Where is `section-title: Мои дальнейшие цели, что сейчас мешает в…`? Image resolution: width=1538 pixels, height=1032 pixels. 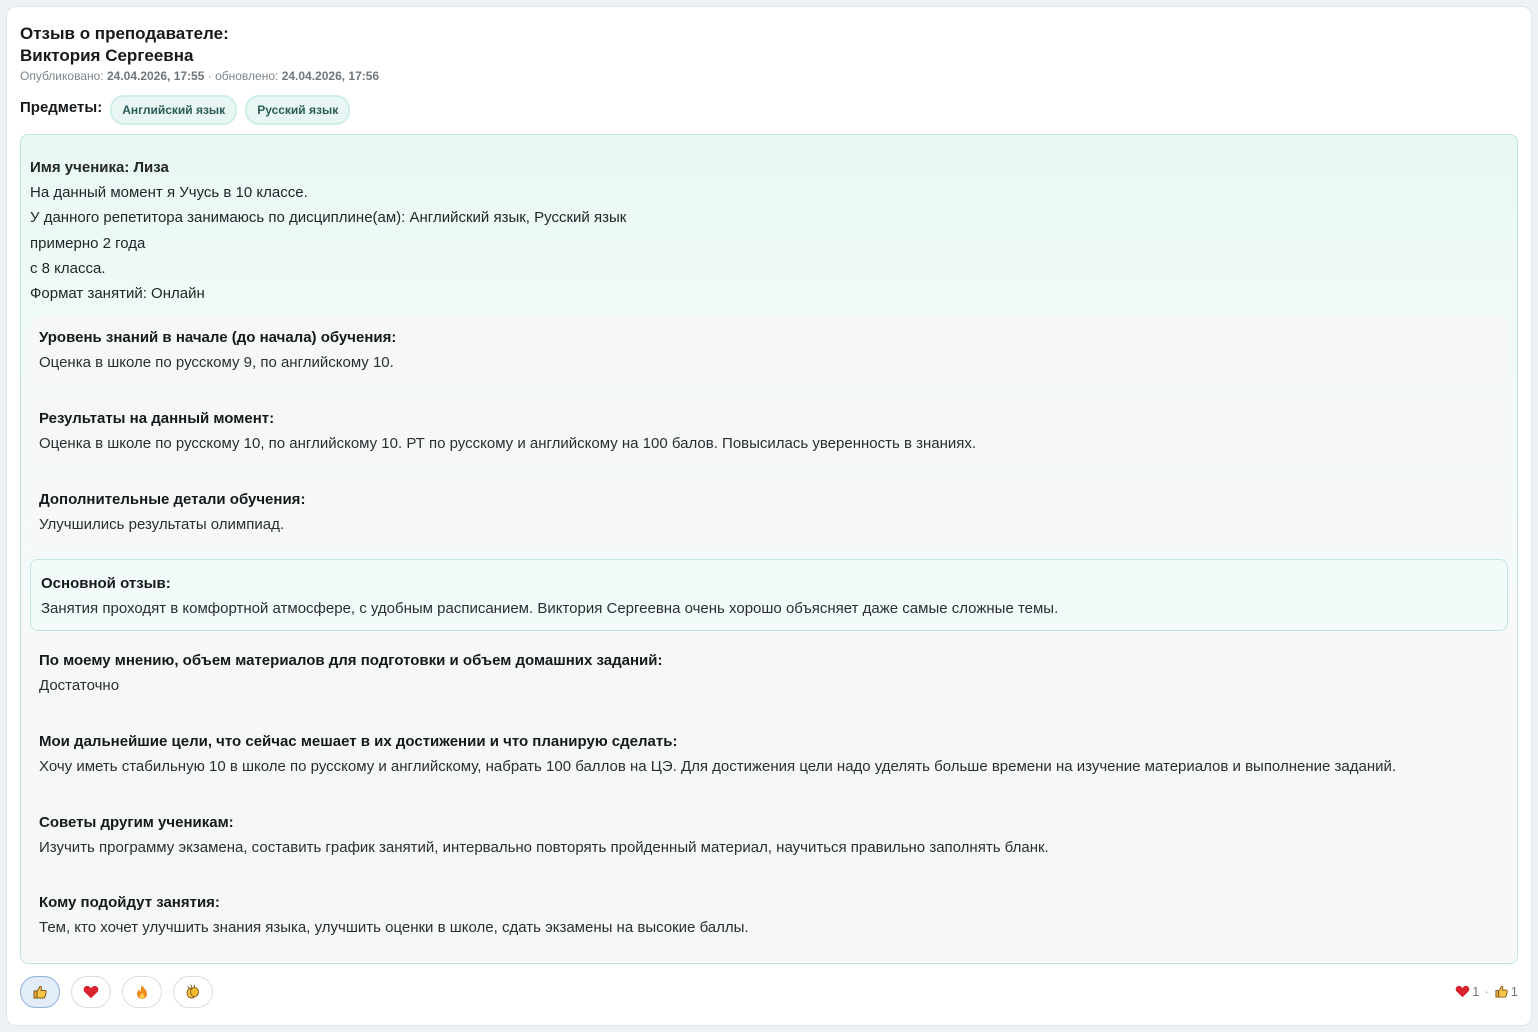 section-title: Мои дальнейшие цели, что сейчас мешает в… is located at coordinates (358, 741).